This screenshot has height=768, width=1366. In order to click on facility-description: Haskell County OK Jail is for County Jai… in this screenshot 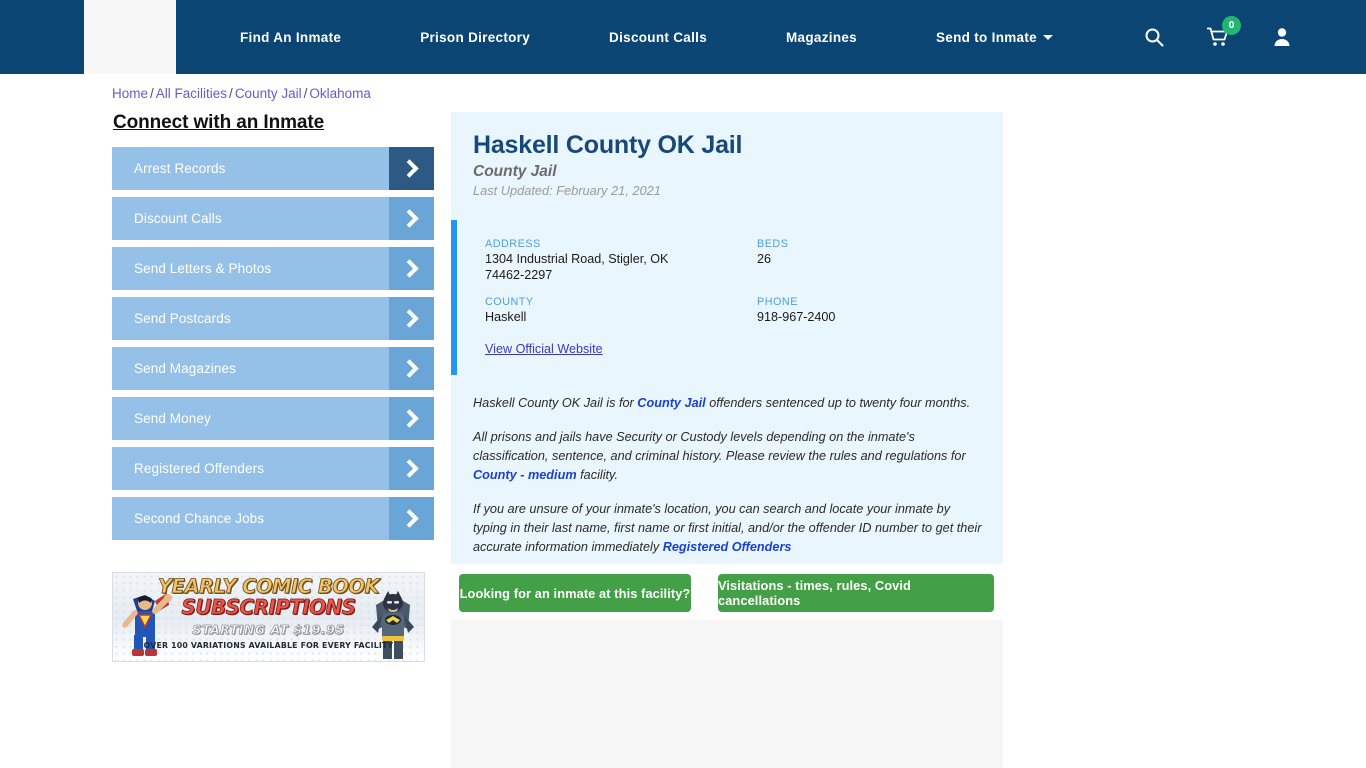, I will do `click(729, 482)`.